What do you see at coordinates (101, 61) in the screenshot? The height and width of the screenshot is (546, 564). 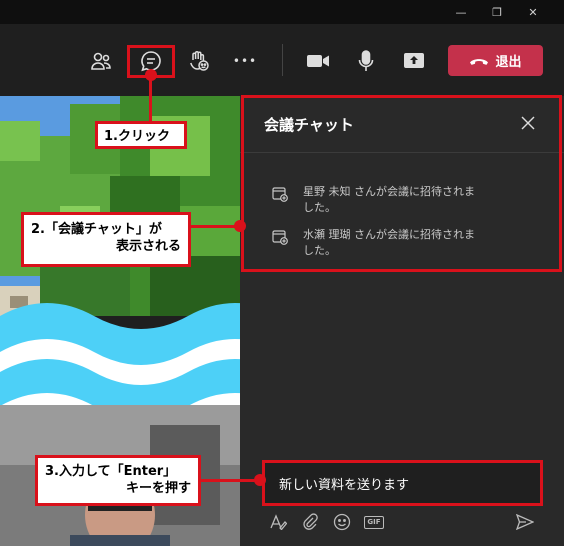 I see `people-icon` at bounding box center [101, 61].